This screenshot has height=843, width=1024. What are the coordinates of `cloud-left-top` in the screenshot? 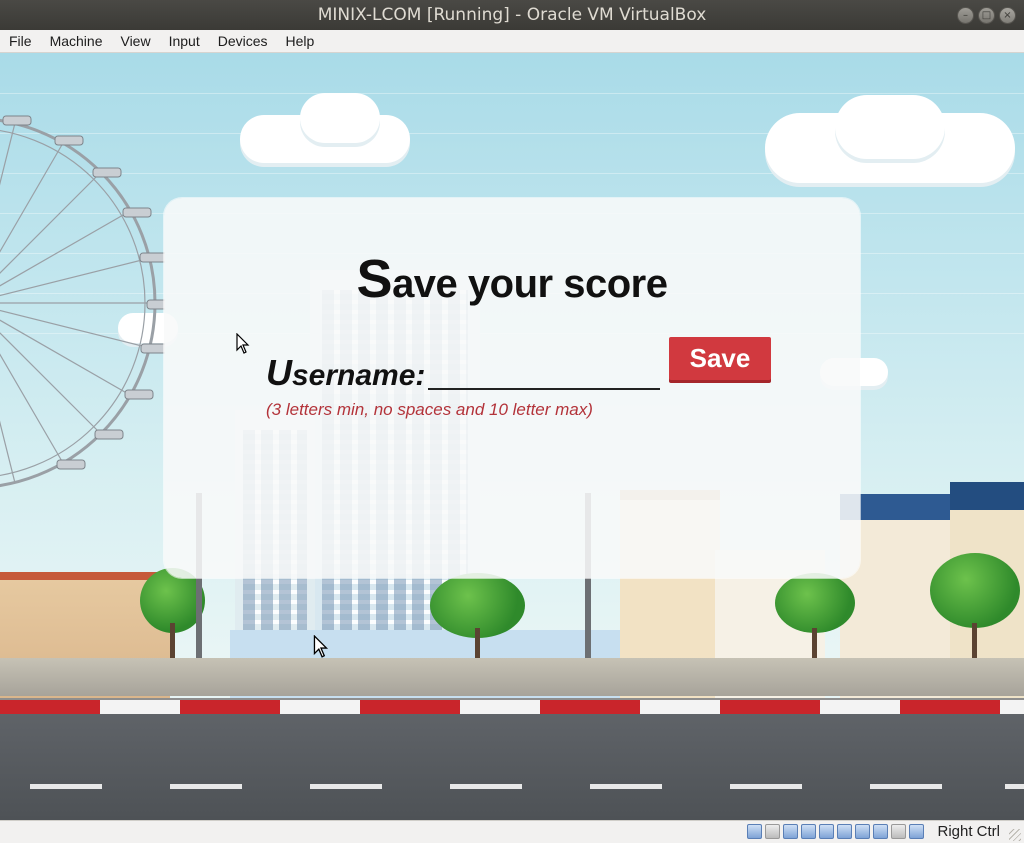 It's located at (340, 118).